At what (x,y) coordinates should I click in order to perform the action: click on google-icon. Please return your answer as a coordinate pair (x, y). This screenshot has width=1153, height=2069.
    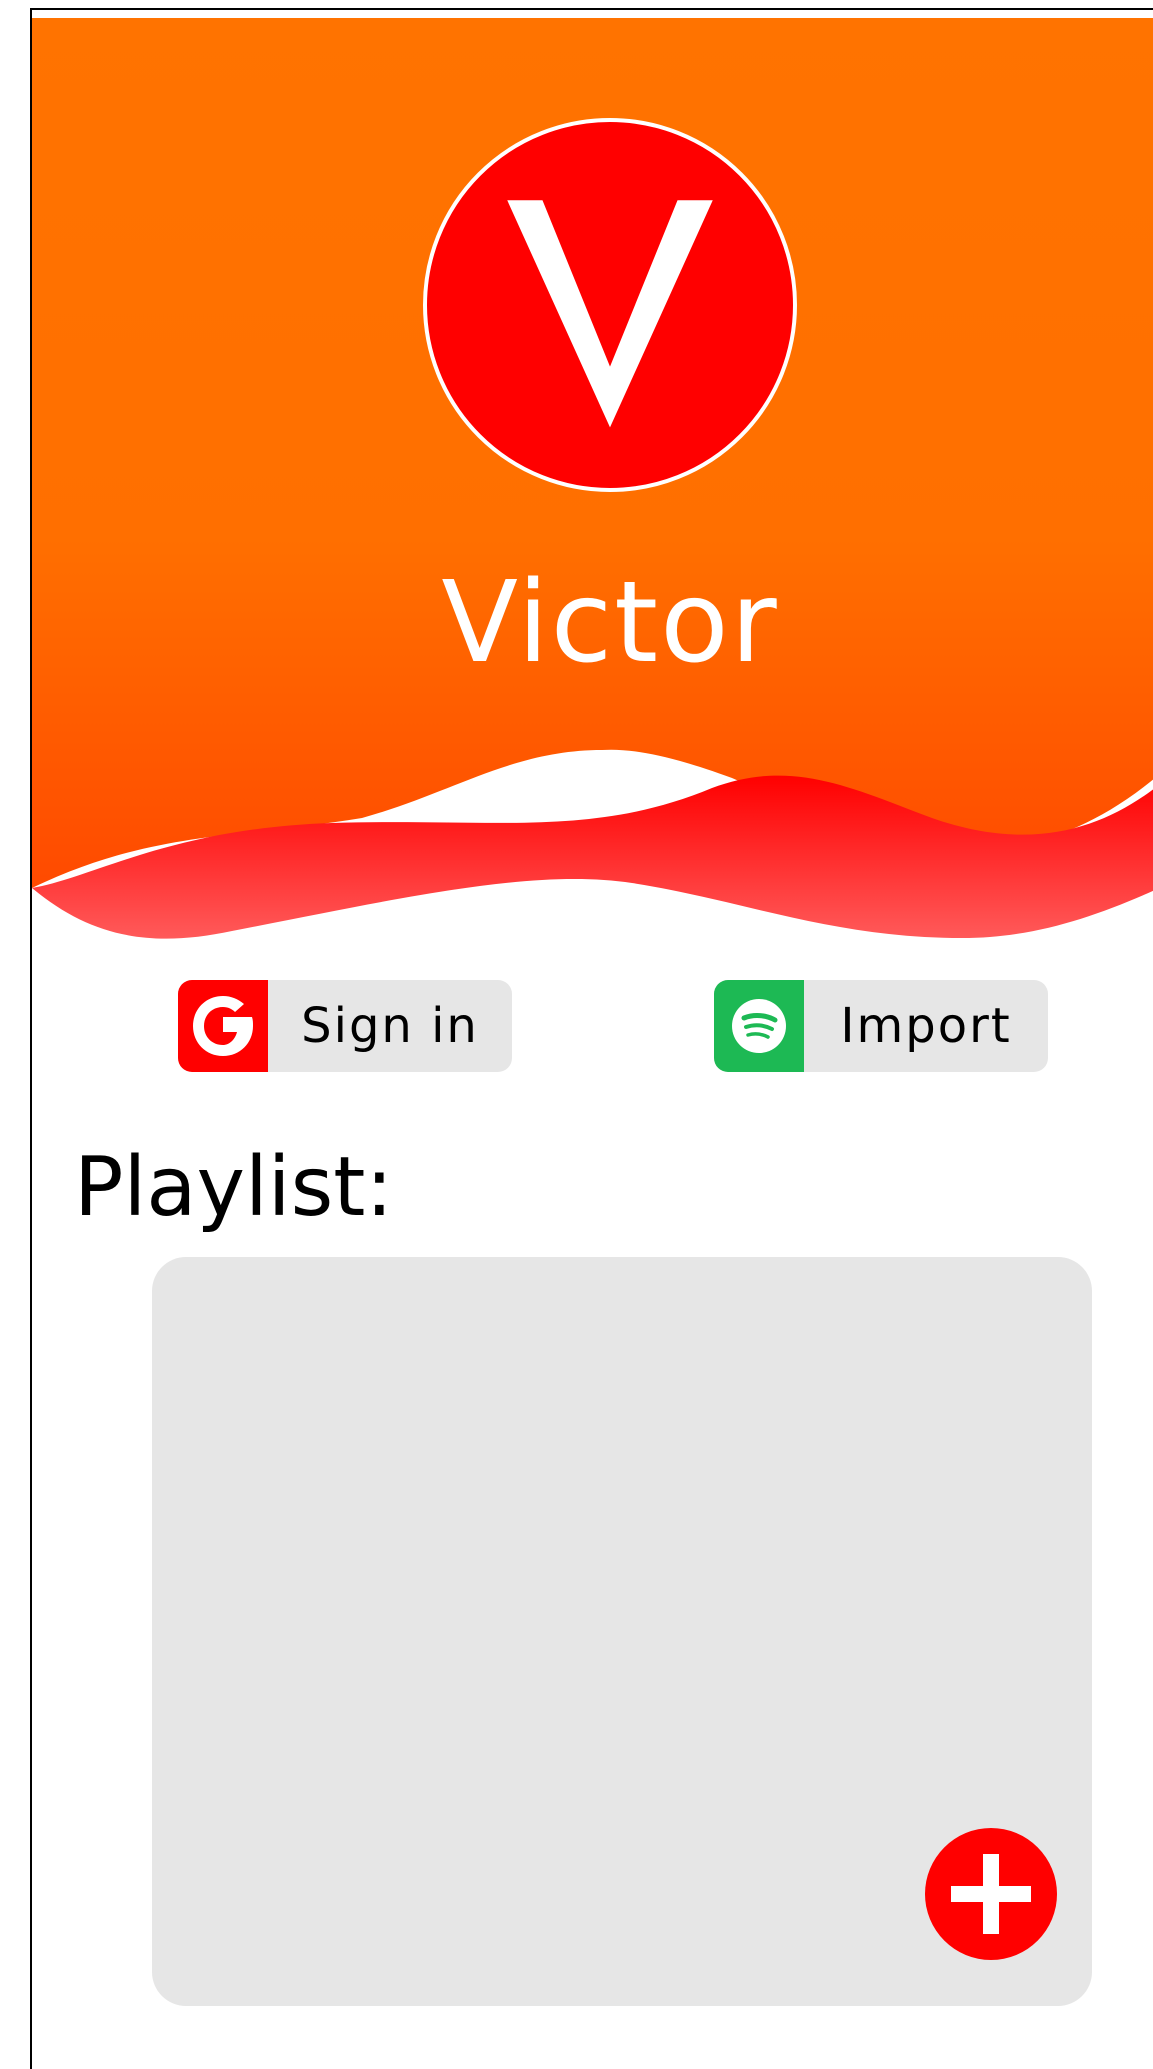
    Looking at the image, I should click on (223, 1026).